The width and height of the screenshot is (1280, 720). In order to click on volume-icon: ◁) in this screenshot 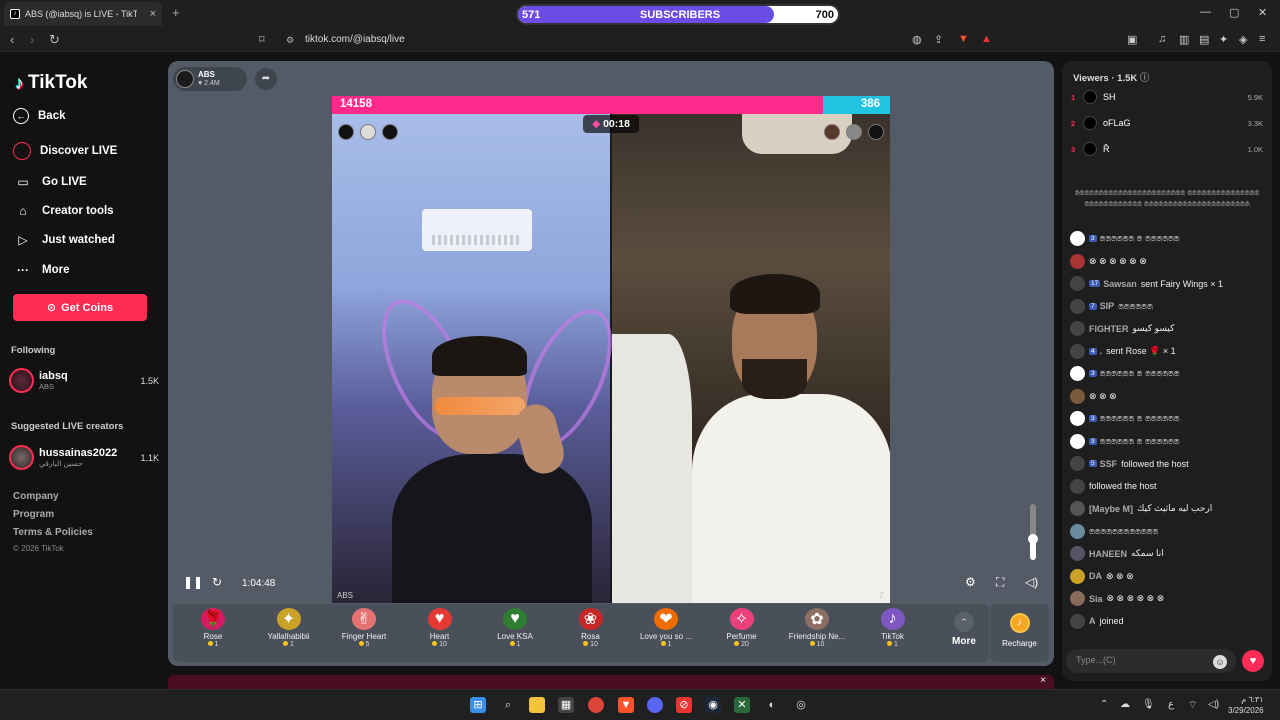, I will do `click(1031, 582)`.